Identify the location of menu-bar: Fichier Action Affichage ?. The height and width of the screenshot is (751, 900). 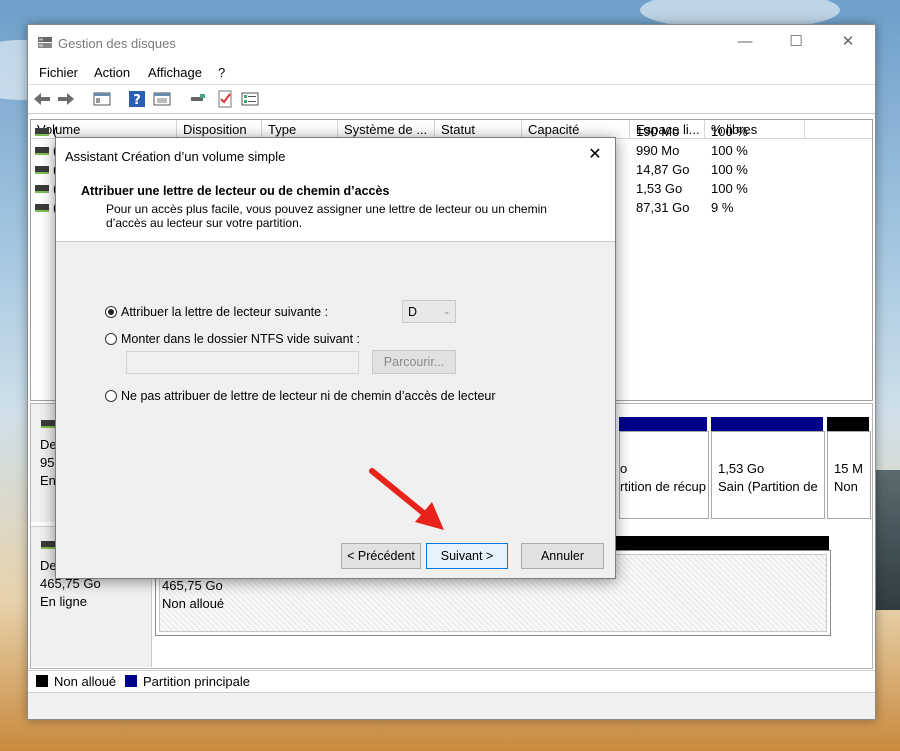
(451, 72).